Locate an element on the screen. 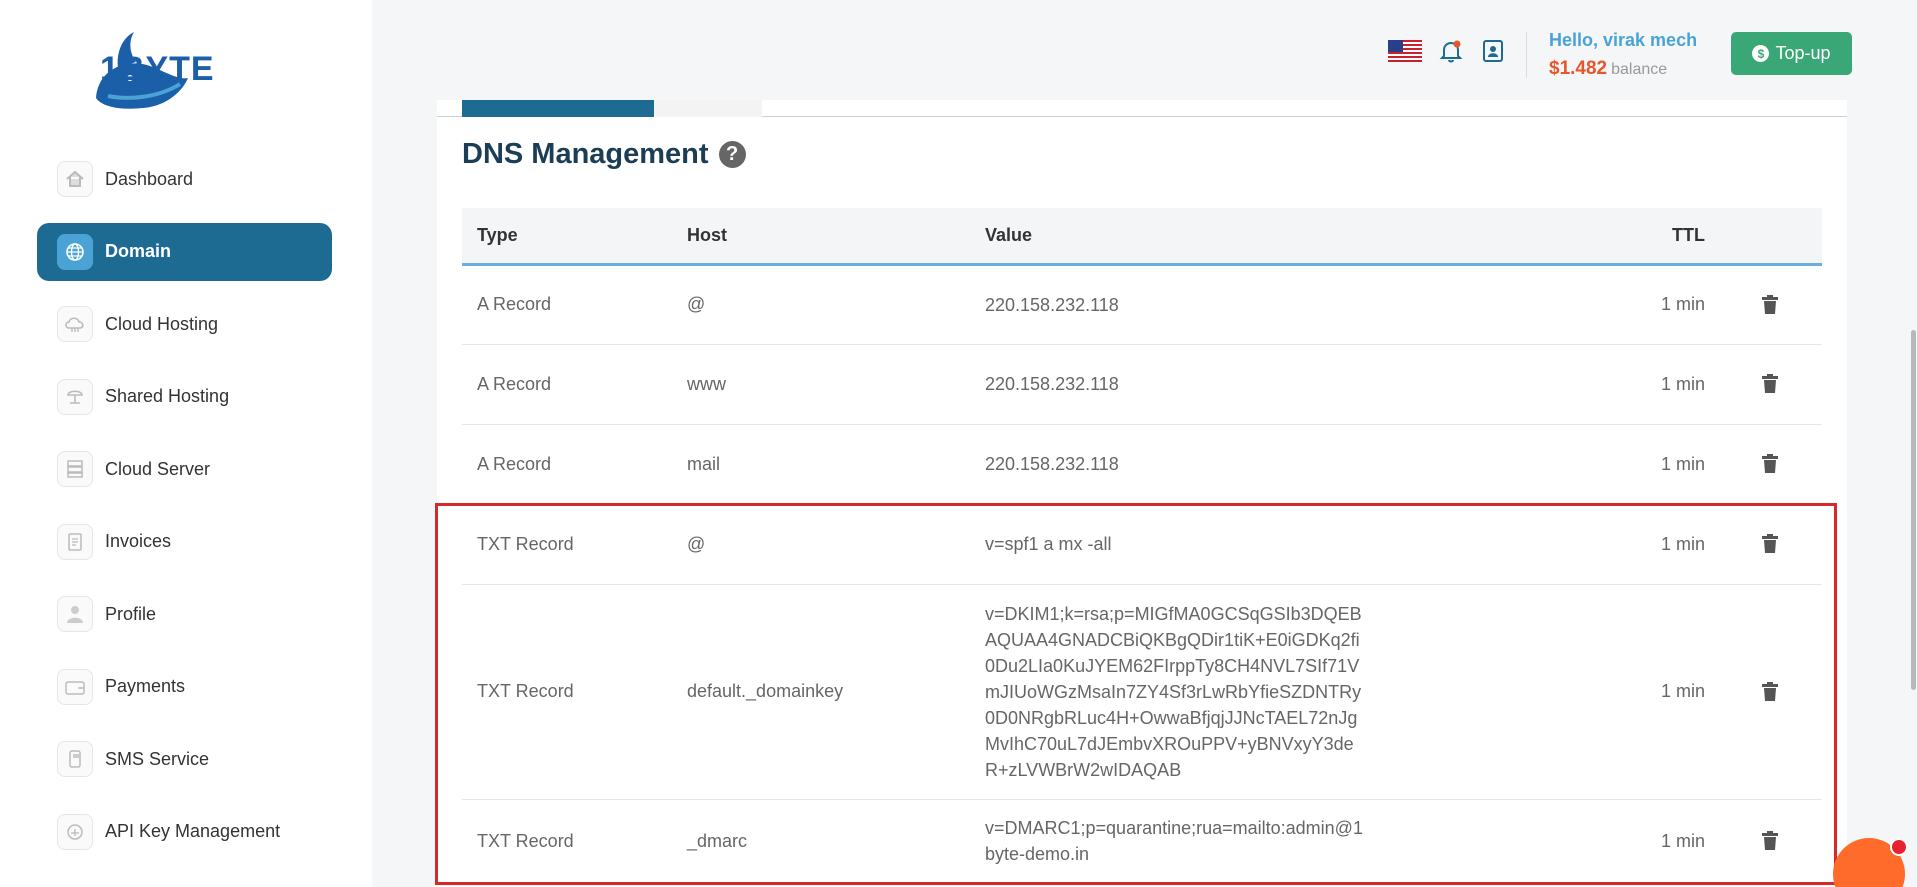 The width and height of the screenshot is (1917, 887). balance-amount: $1.482 balance is located at coordinates (1608, 69).